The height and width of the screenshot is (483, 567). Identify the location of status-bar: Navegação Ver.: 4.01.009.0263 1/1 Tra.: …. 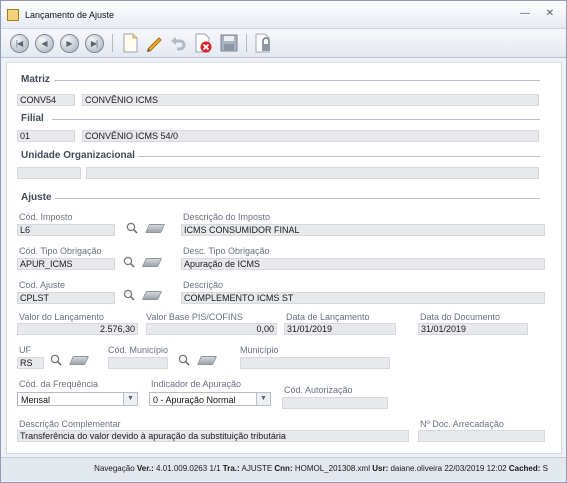
(283, 469).